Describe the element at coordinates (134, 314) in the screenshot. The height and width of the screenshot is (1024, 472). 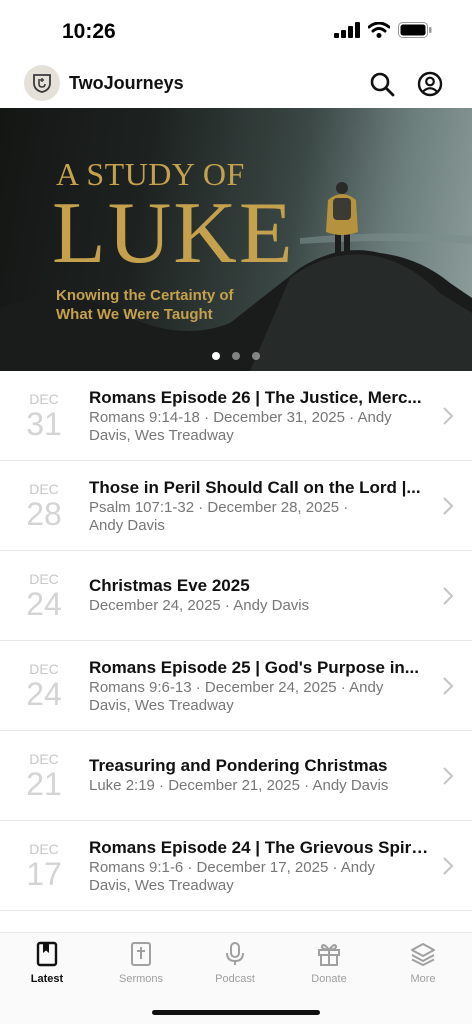
I see `hero-subtitle-line2: What We Were Taught` at that location.